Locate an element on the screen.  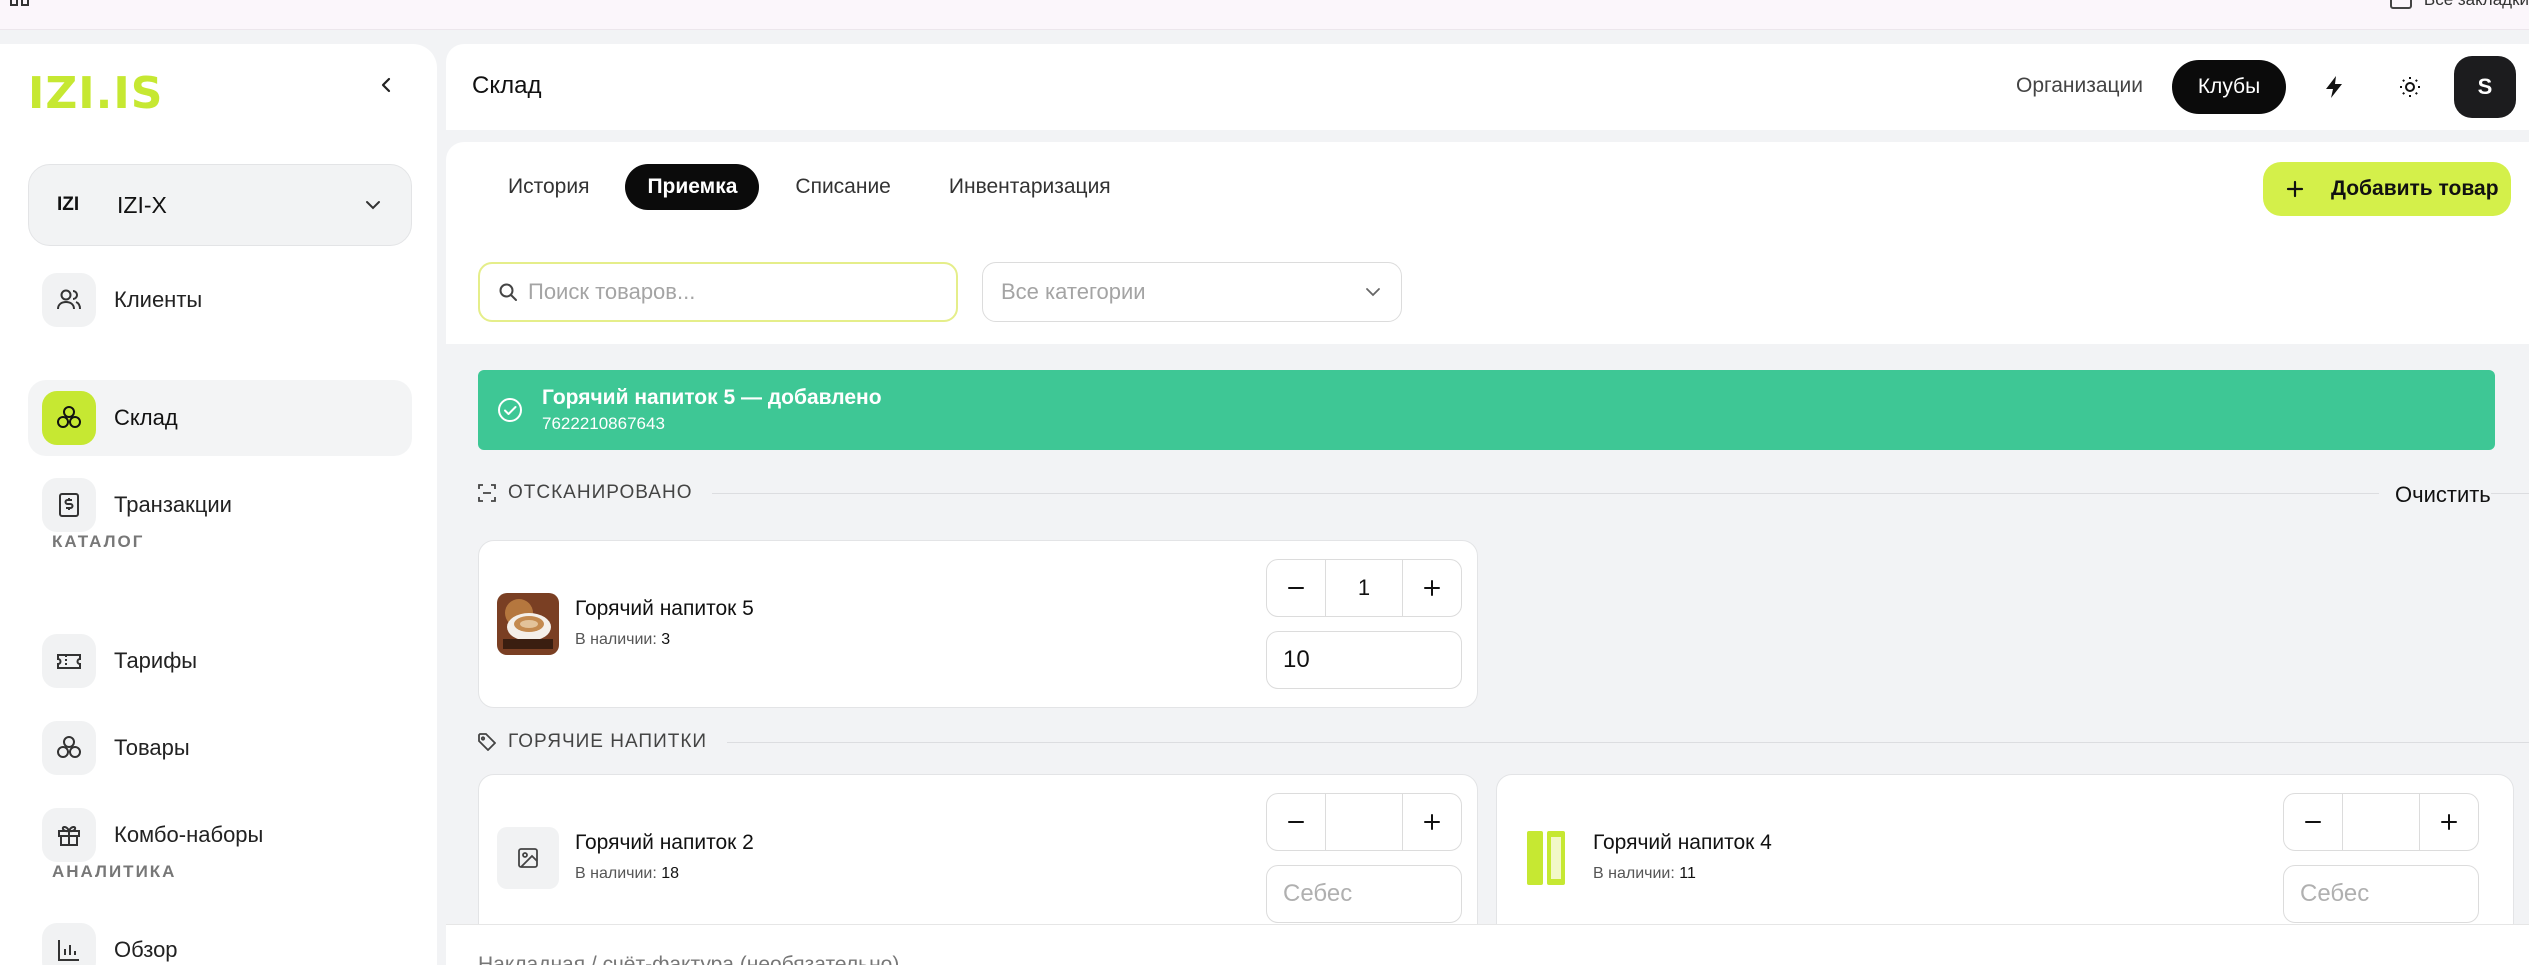
banner-barcode: 7622210867643 is located at coordinates (603, 423).